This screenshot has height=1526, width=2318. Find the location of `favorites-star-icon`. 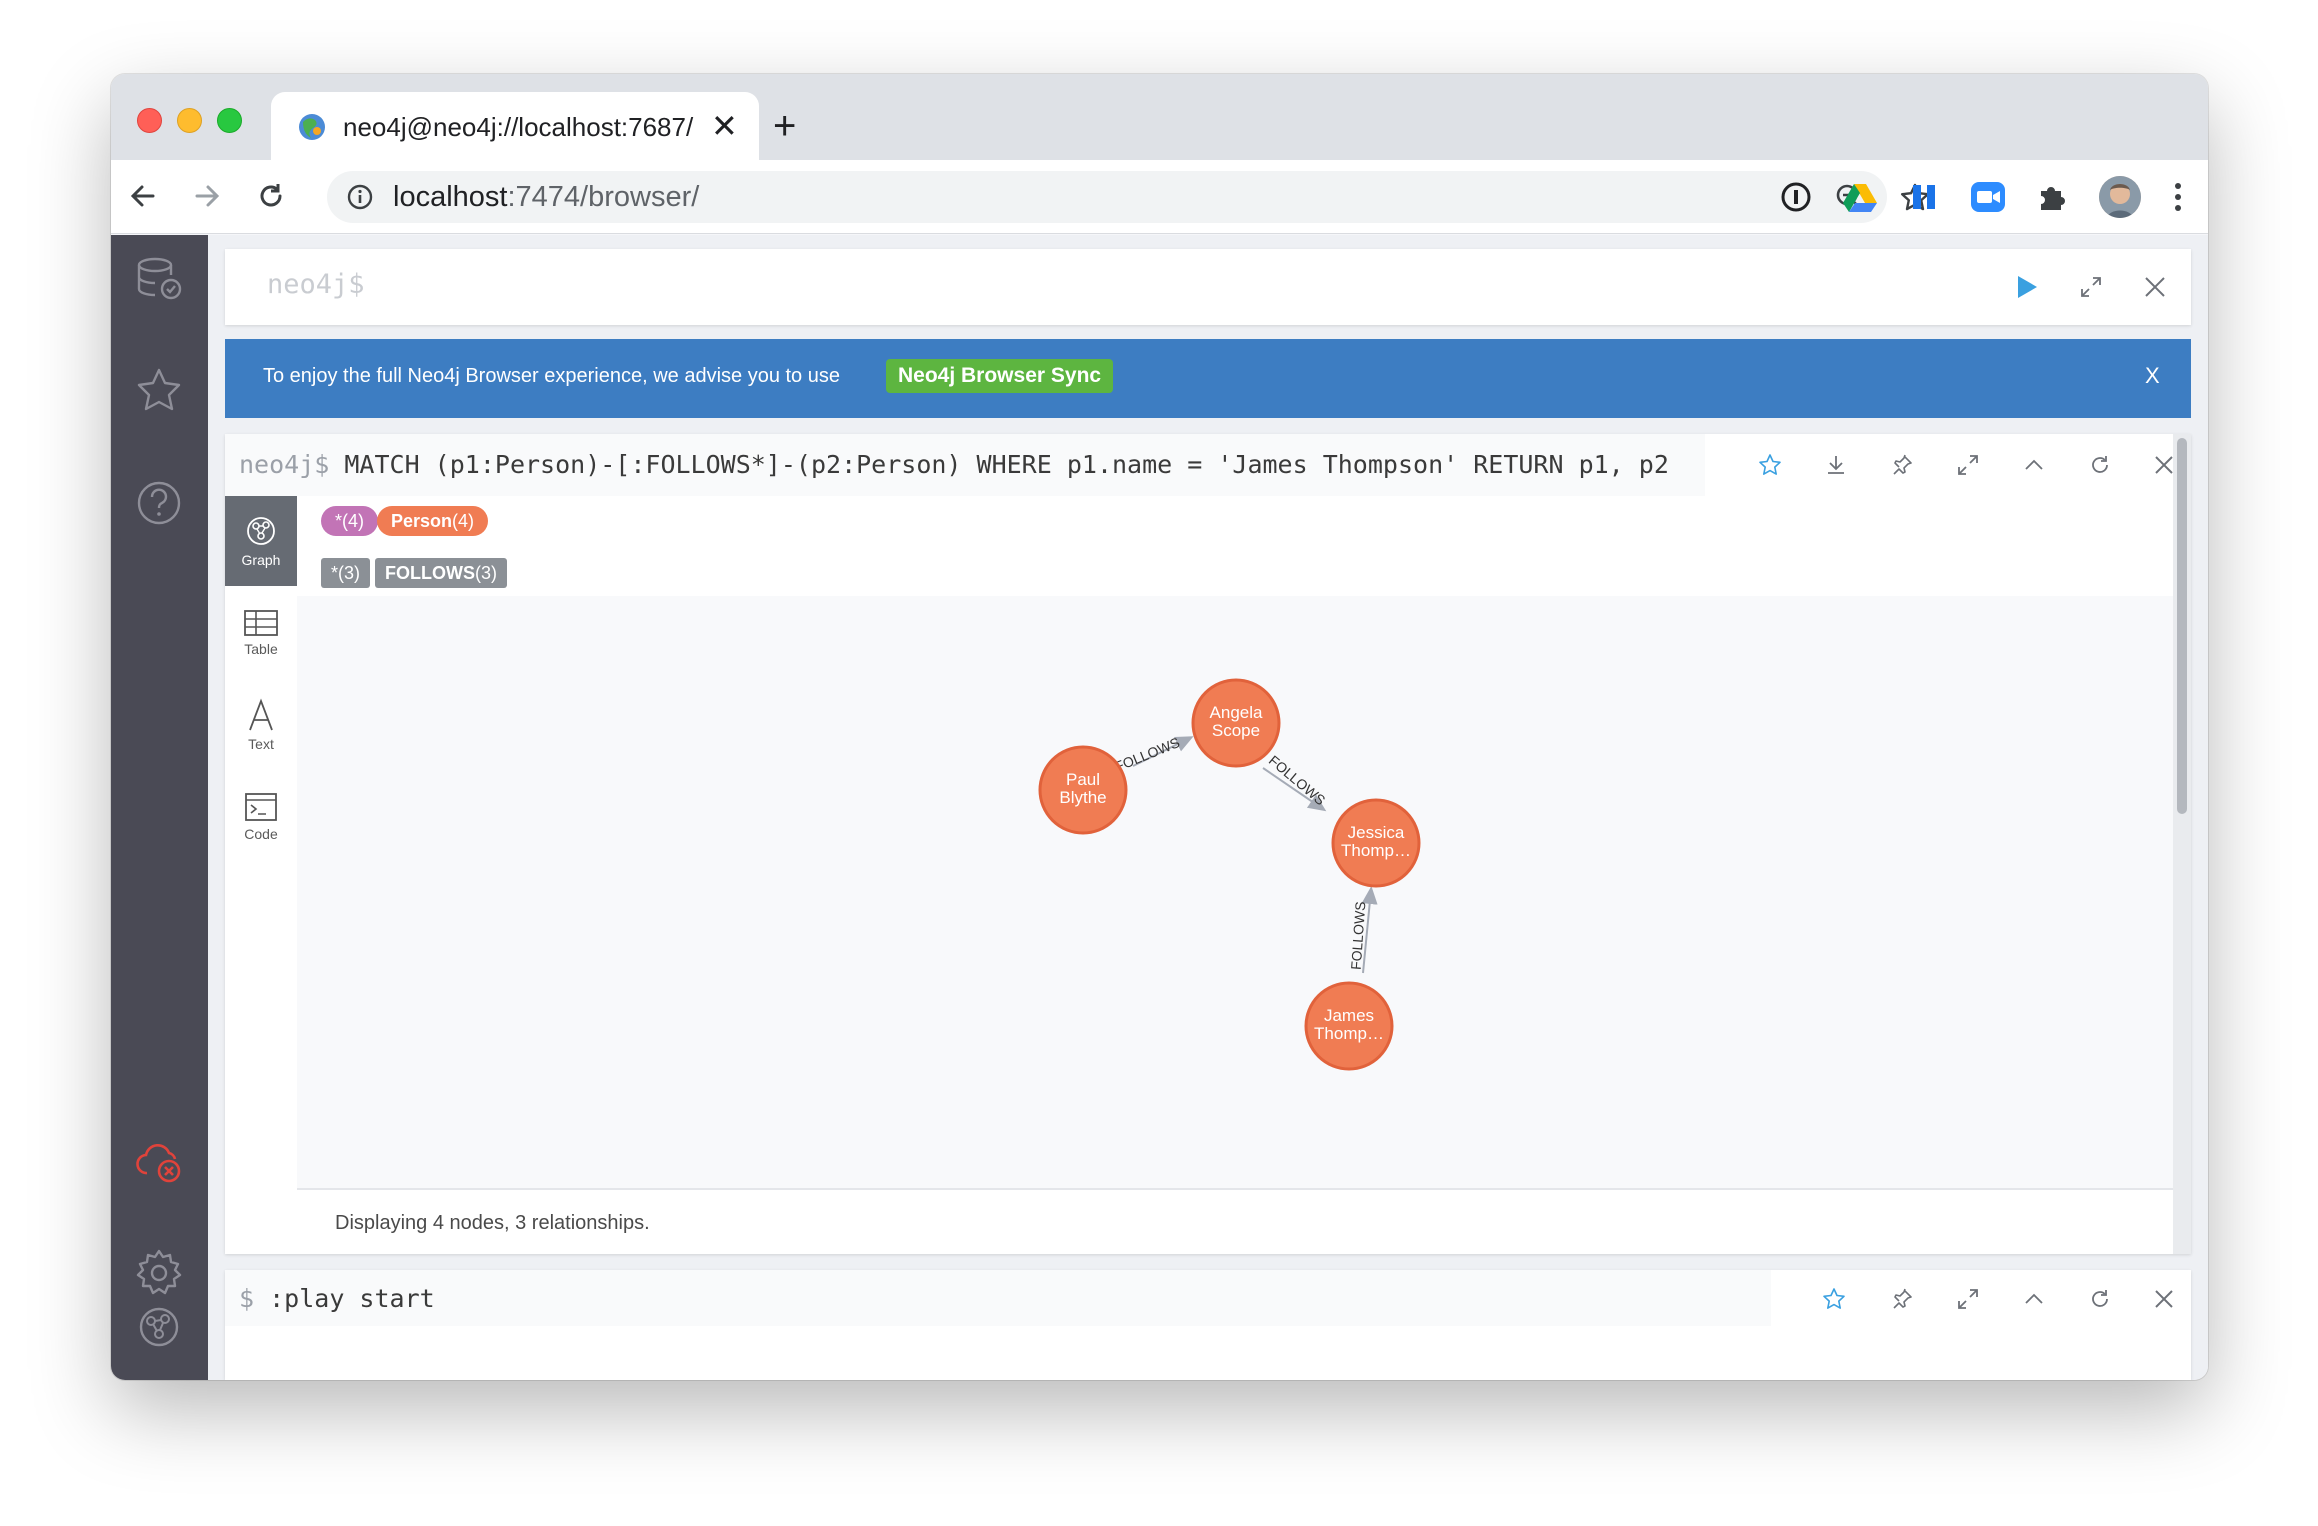

favorites-star-icon is located at coordinates (159, 391).